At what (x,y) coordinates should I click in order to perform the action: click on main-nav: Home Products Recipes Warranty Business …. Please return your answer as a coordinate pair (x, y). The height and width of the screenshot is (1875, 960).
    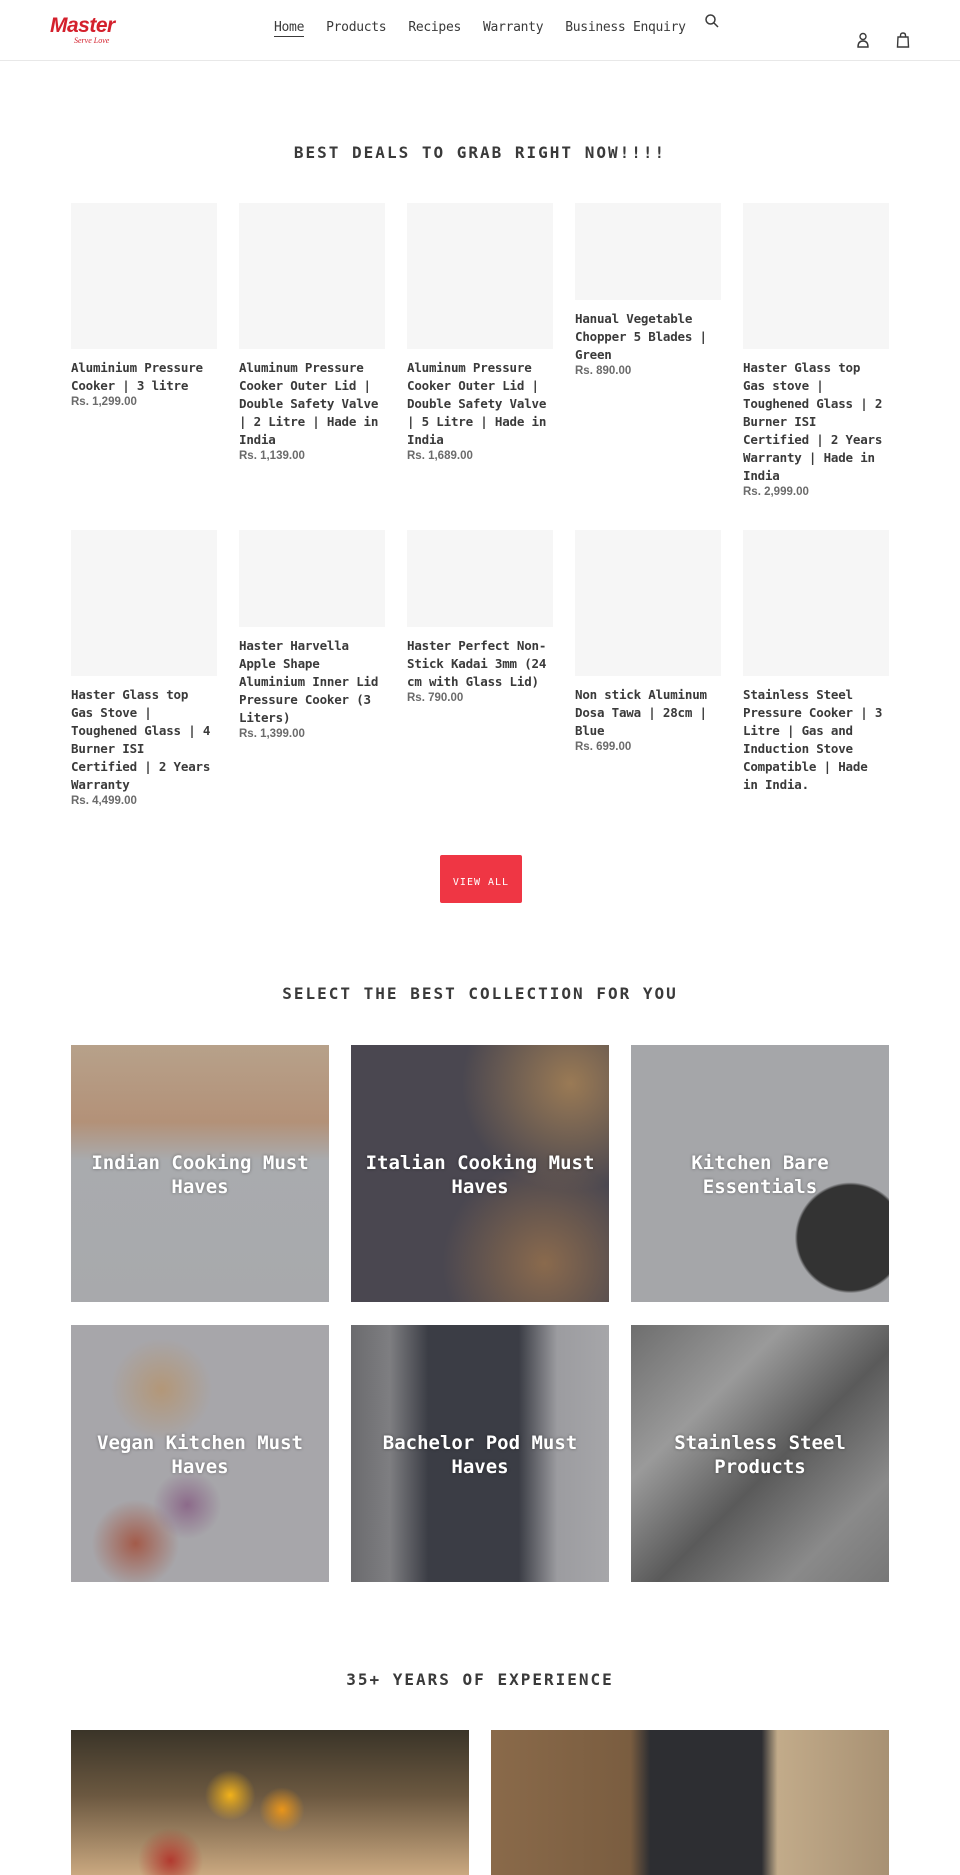
    Looking at the image, I should click on (480, 28).